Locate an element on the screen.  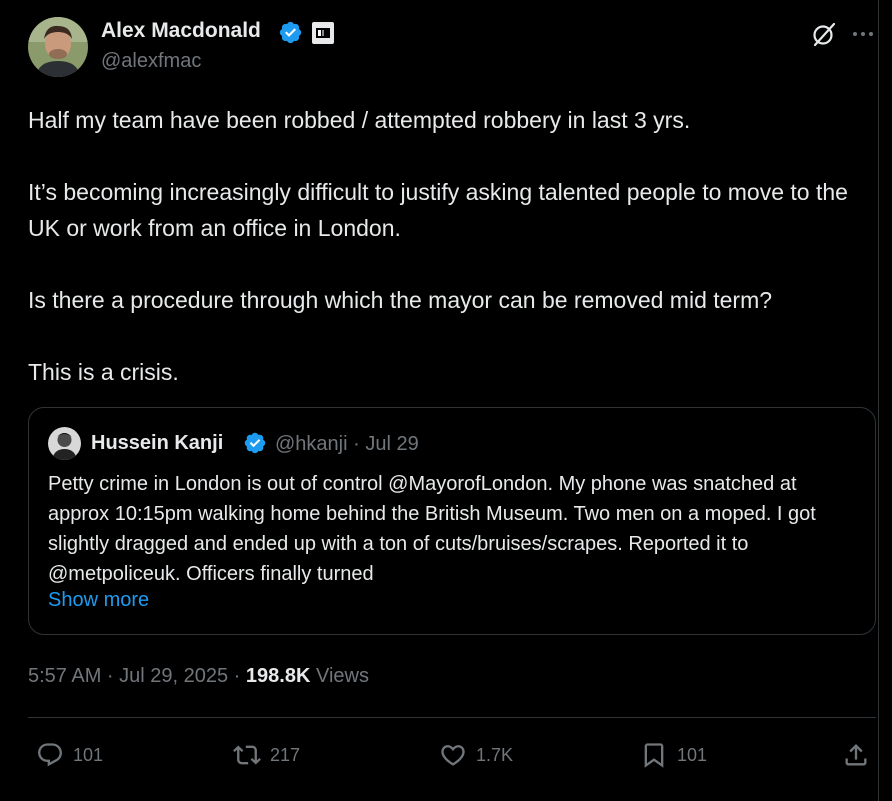
bookmark-button: 101 is located at coordinates (673, 755).